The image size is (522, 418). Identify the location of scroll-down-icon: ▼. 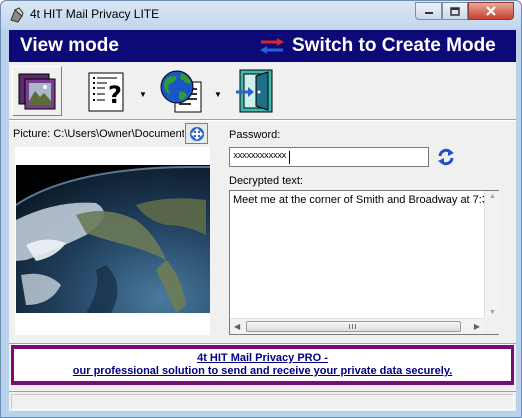
(492, 312).